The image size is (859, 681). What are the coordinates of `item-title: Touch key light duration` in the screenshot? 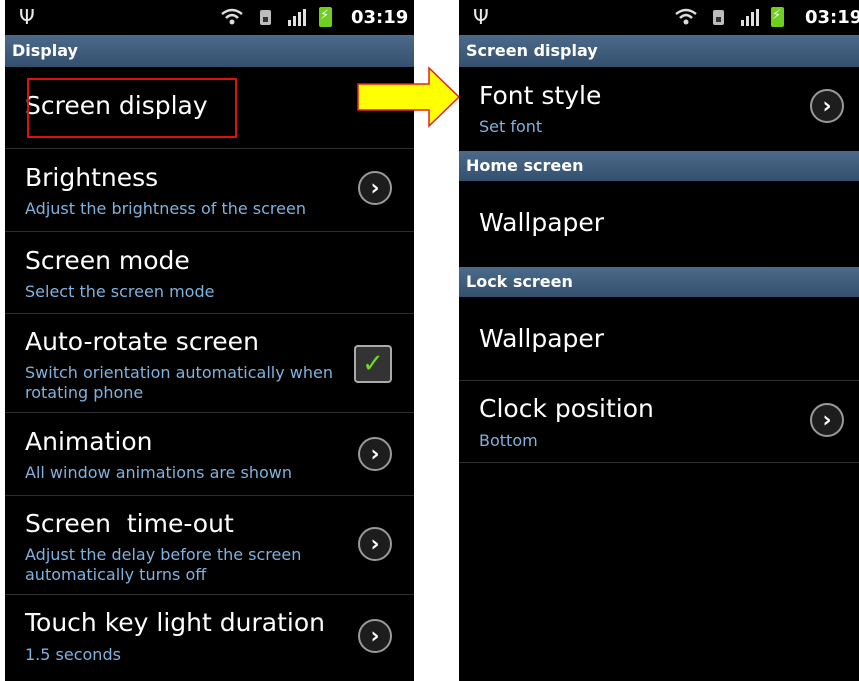 It's located at (175, 622).